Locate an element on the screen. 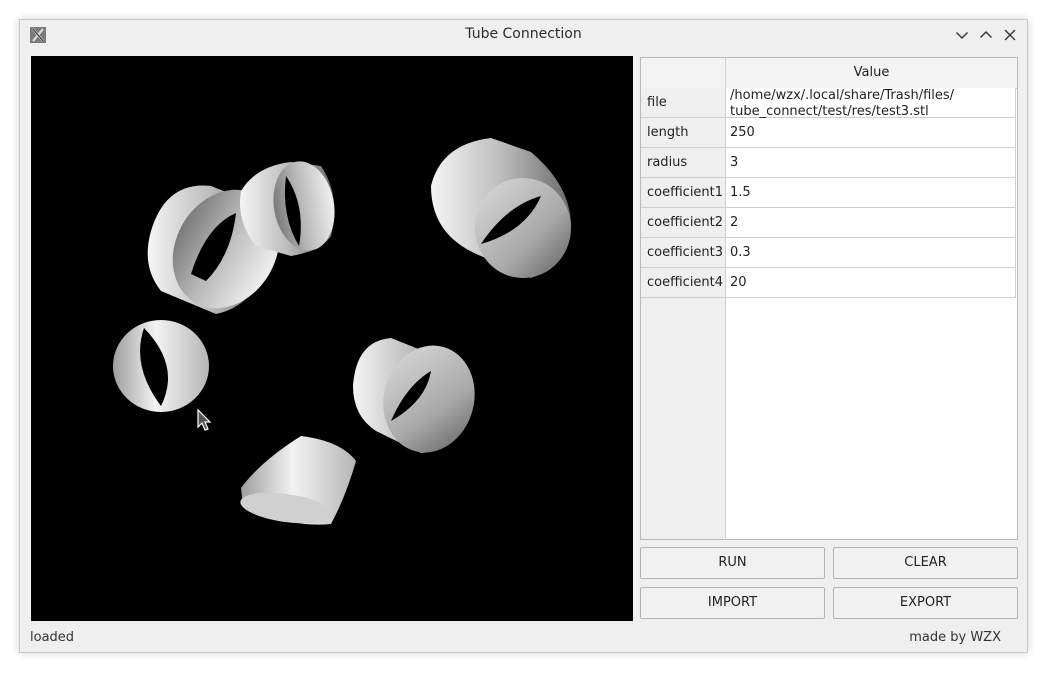 The width and height of the screenshot is (1048, 673). chevron-up-icon is located at coordinates (986, 34).